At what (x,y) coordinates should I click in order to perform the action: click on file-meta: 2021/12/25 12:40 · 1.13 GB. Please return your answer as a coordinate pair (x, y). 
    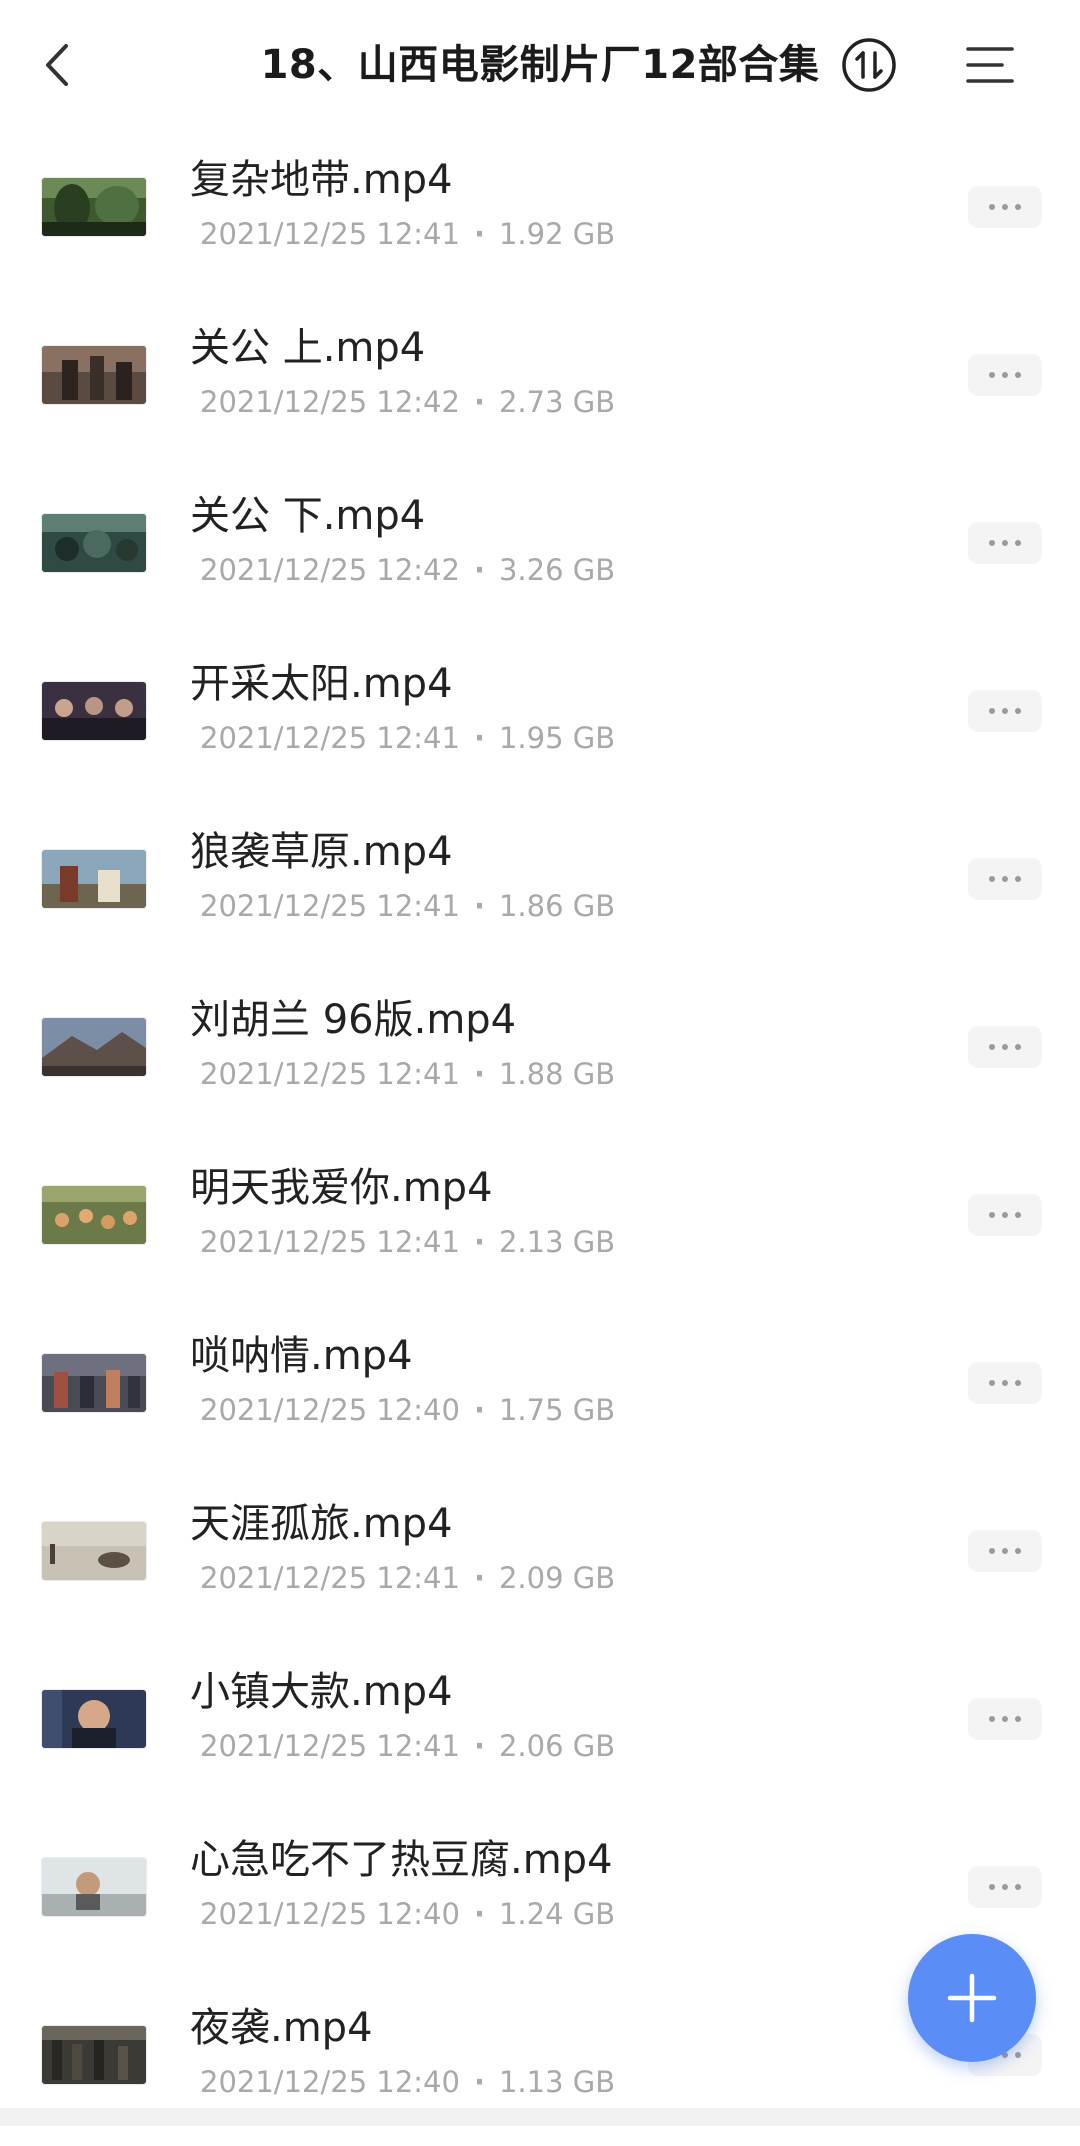
    Looking at the image, I should click on (407, 2082).